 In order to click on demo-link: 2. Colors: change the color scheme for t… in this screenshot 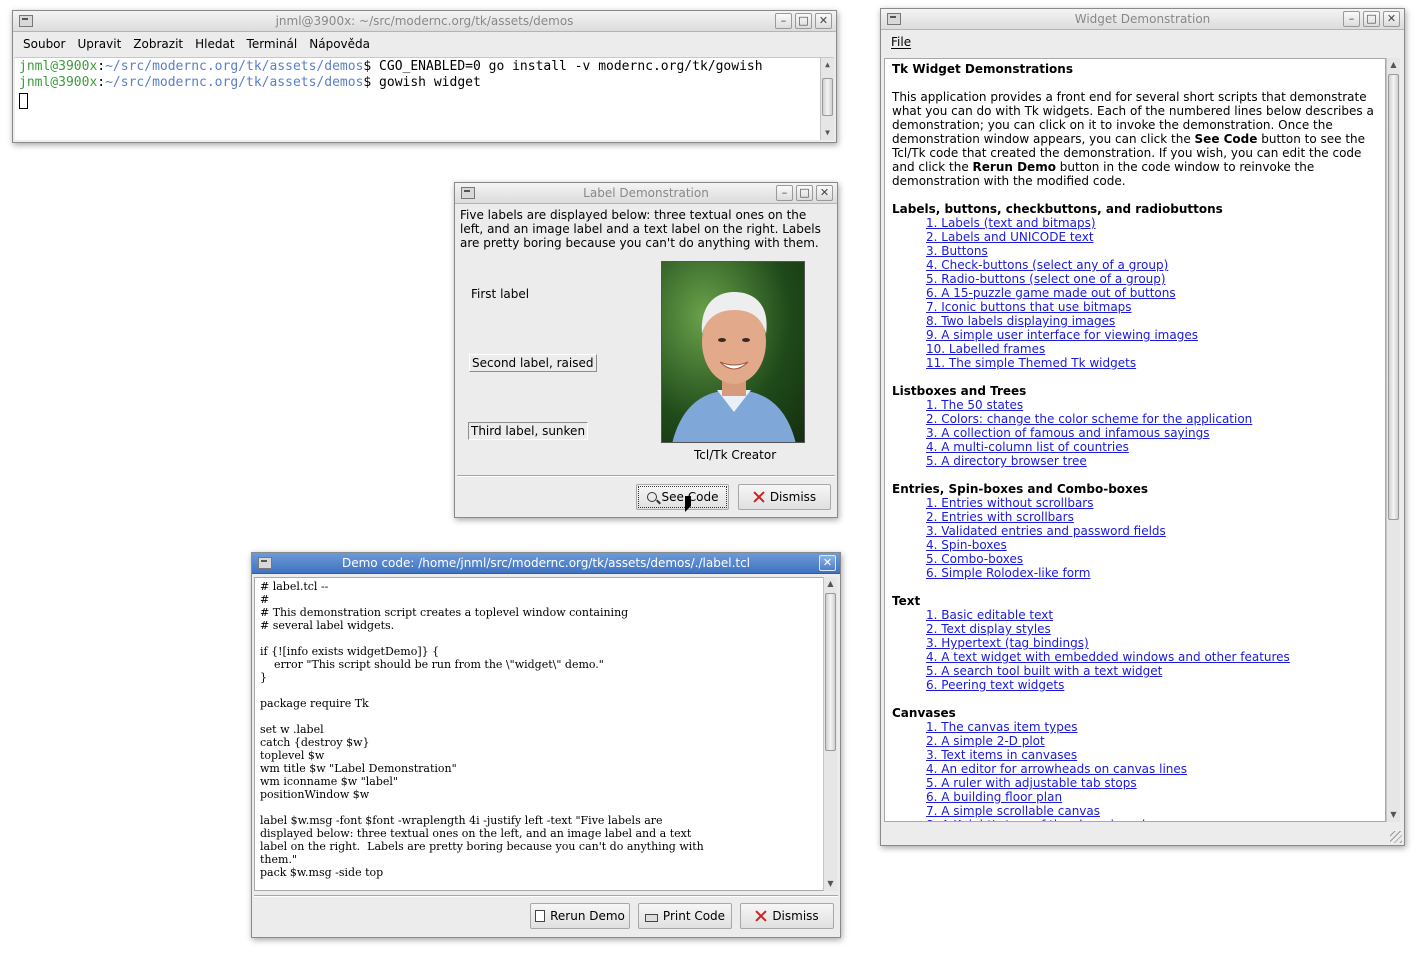, I will do `click(1152, 419)`.